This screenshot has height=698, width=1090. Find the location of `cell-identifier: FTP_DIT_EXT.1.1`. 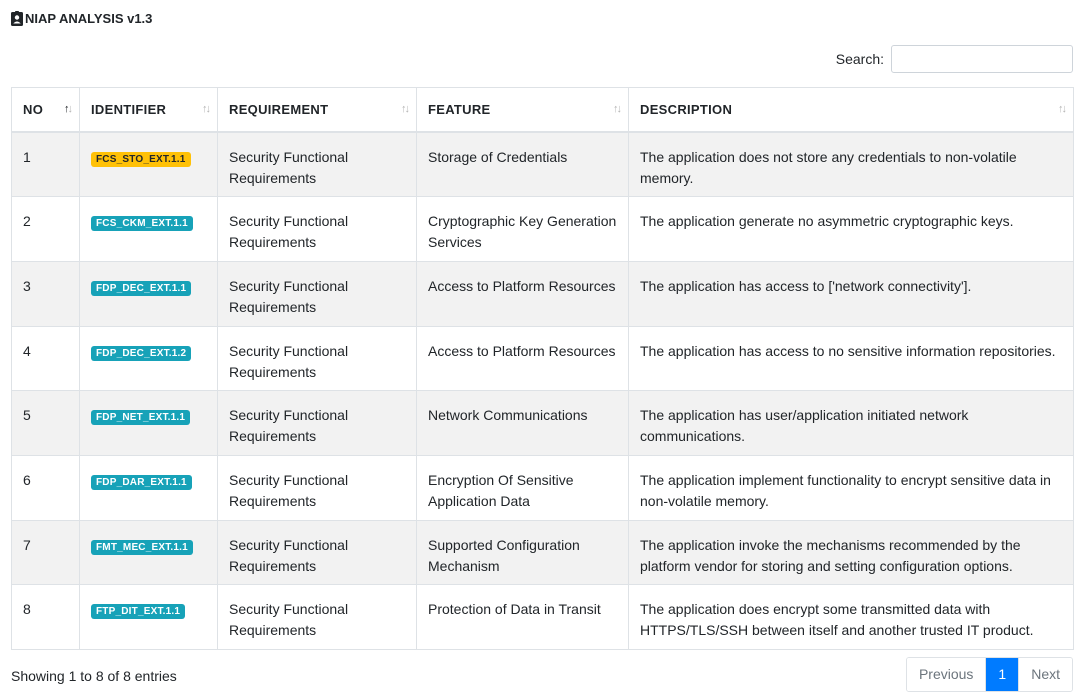

cell-identifier: FTP_DIT_EXT.1.1 is located at coordinates (148, 617).